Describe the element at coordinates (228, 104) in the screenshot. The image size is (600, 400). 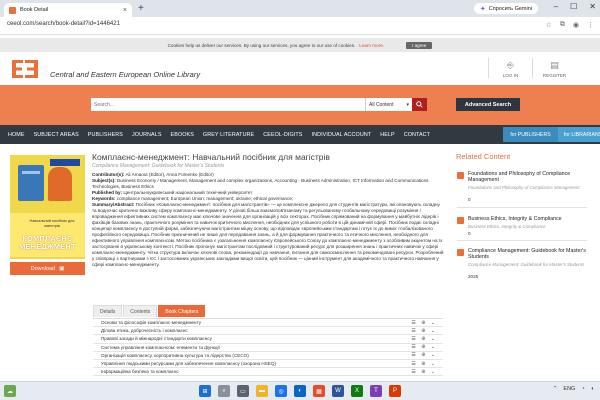
I see `search-input` at that location.